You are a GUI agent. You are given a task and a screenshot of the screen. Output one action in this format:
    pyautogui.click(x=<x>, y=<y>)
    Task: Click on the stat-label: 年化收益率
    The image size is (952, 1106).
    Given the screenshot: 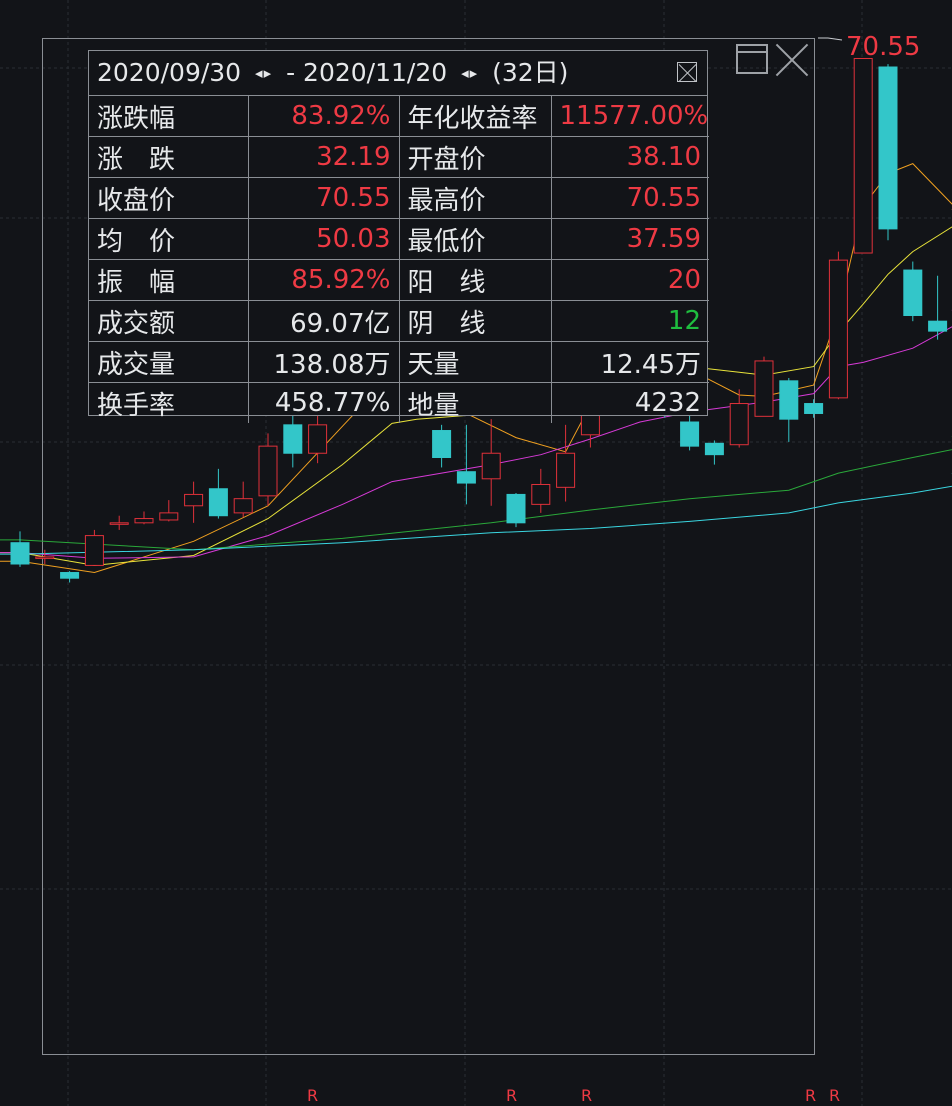 What is the action you would take?
    pyautogui.click(x=475, y=116)
    